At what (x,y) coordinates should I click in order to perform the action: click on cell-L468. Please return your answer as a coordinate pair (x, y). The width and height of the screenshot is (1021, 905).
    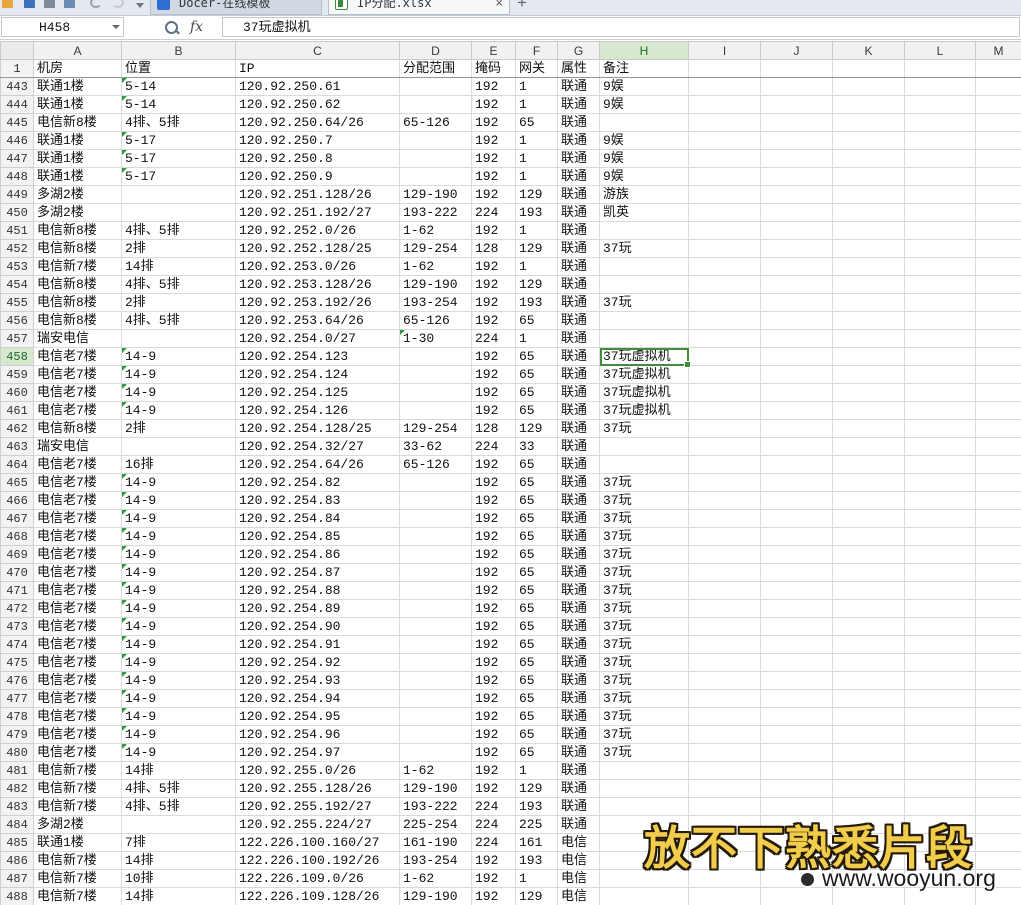
    Looking at the image, I should click on (940, 536).